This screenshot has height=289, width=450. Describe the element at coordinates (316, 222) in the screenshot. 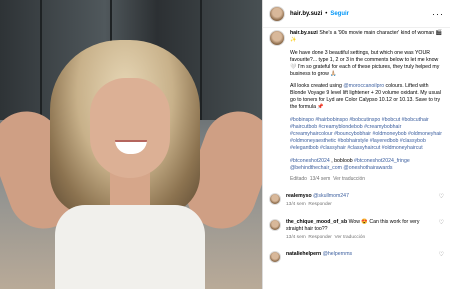

I see `comment-username: the_chique_mood_of_sb` at that location.